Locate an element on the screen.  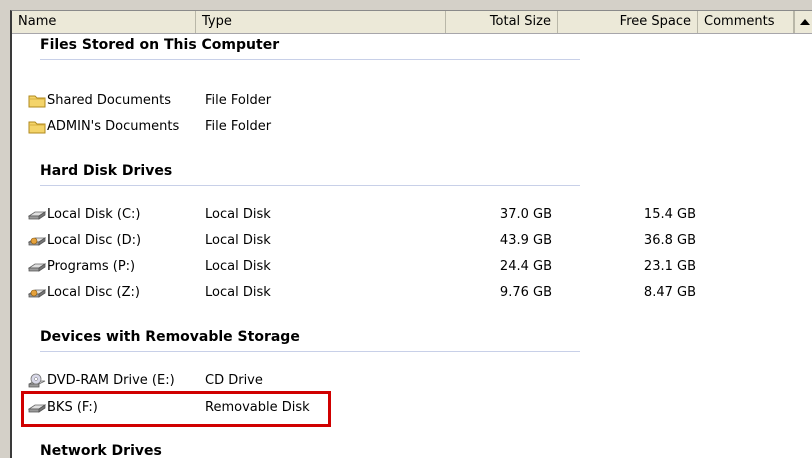
item-name: ADMIN's Documents is located at coordinates (113, 126).